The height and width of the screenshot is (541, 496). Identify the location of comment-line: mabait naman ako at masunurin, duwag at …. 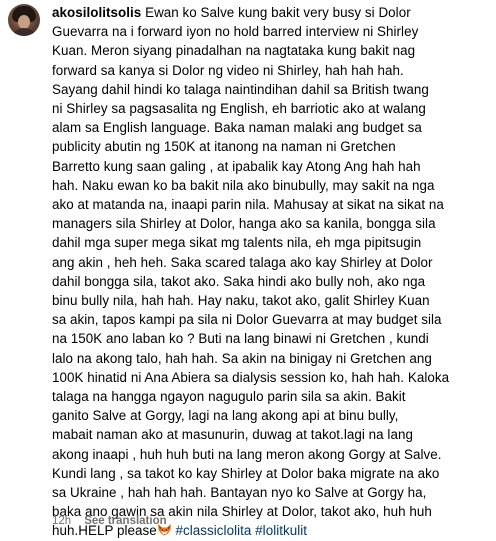
(232, 435).